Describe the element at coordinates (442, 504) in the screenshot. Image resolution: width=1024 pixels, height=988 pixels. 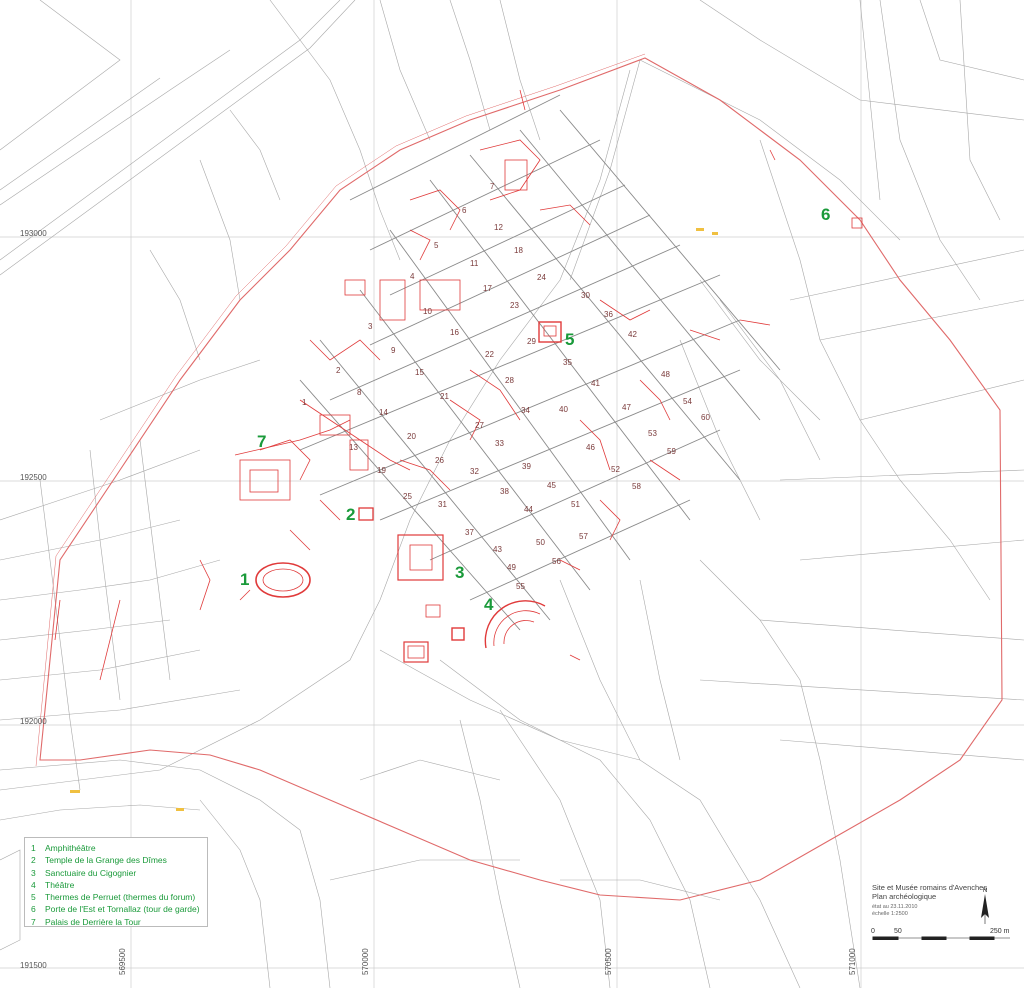
I see `insula-label: 31` at that location.